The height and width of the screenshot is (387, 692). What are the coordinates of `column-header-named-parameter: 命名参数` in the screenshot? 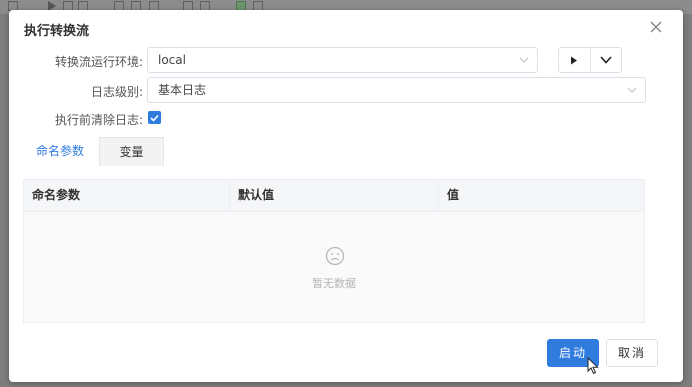 It's located at (56, 195).